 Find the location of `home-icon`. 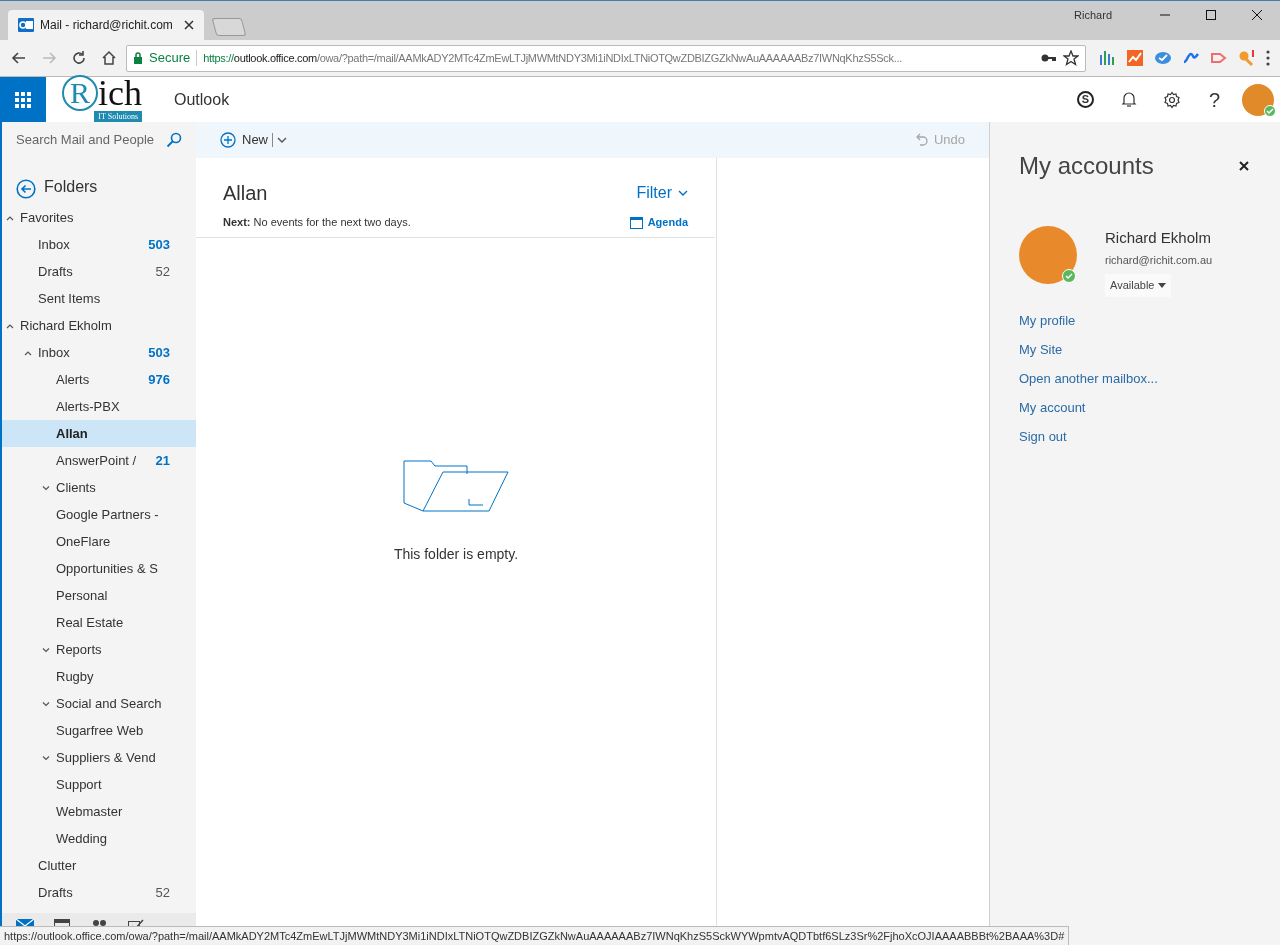

home-icon is located at coordinates (109, 58).